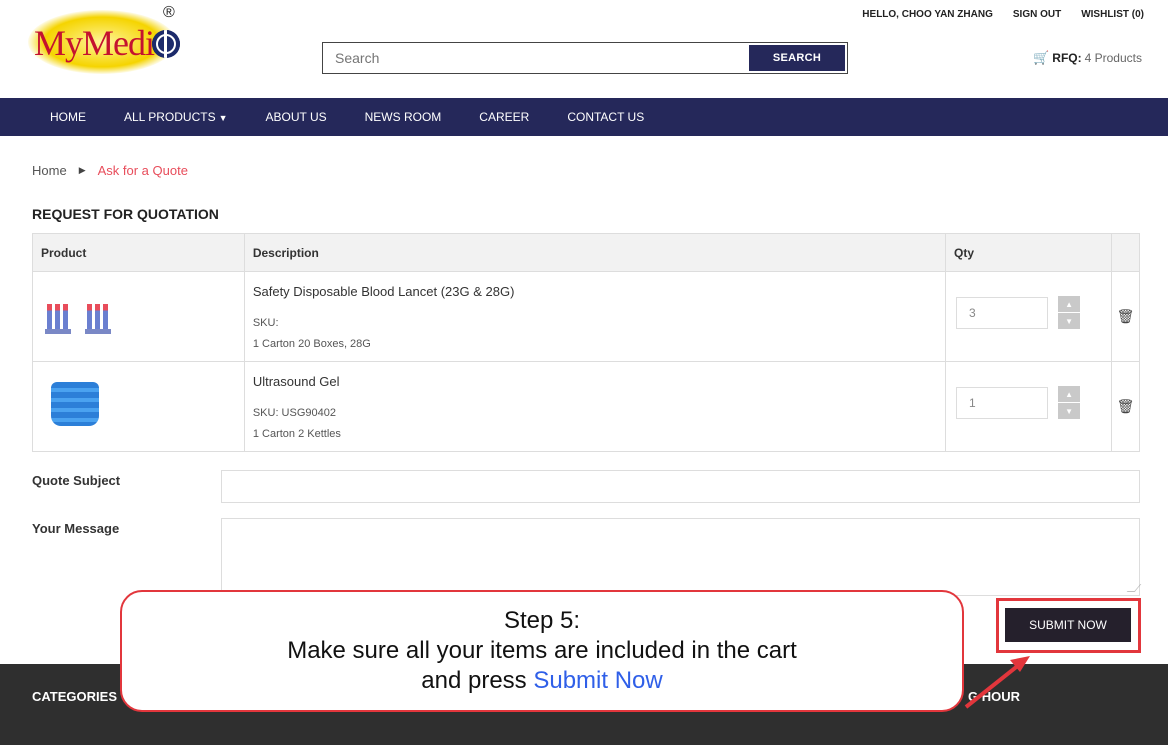  Describe the element at coordinates (82, 170) in the screenshot. I see `chevron-right-icon: ▶` at that location.